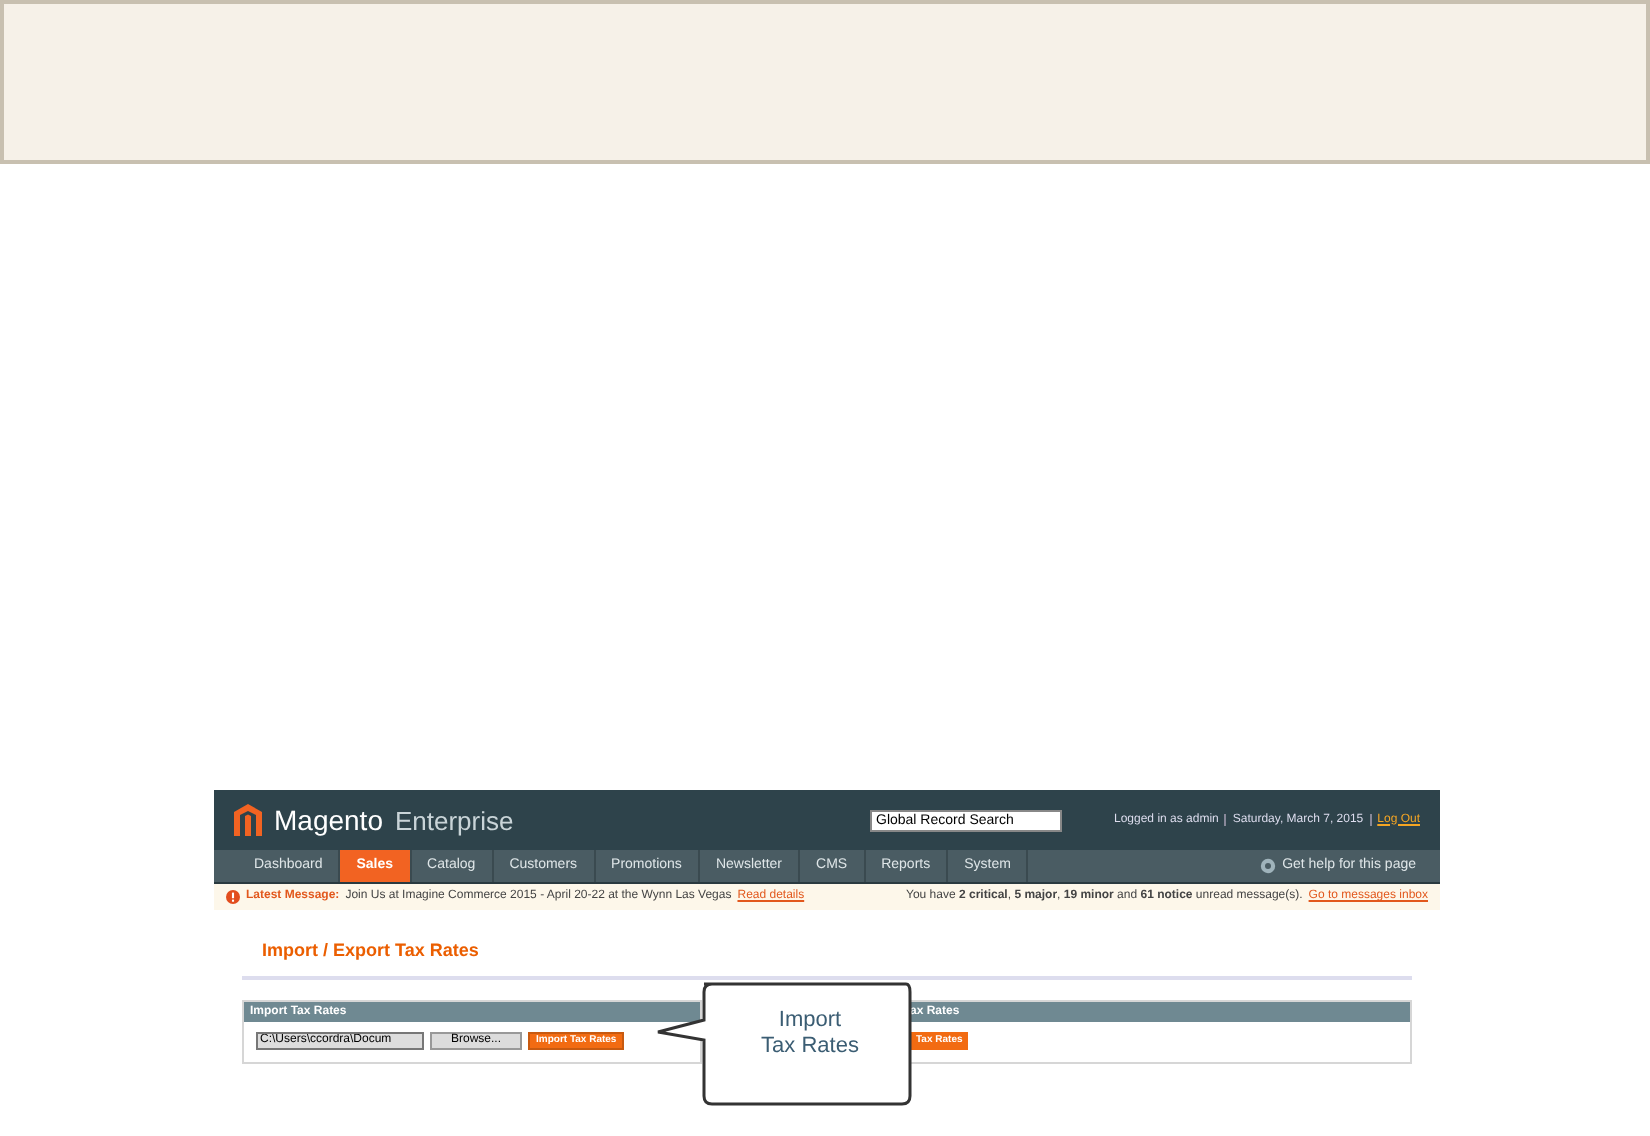 The height and width of the screenshot is (1136, 1650). What do you see at coordinates (827, 958) in the screenshot?
I see `page-title: Import / Export Tax Rates` at bounding box center [827, 958].